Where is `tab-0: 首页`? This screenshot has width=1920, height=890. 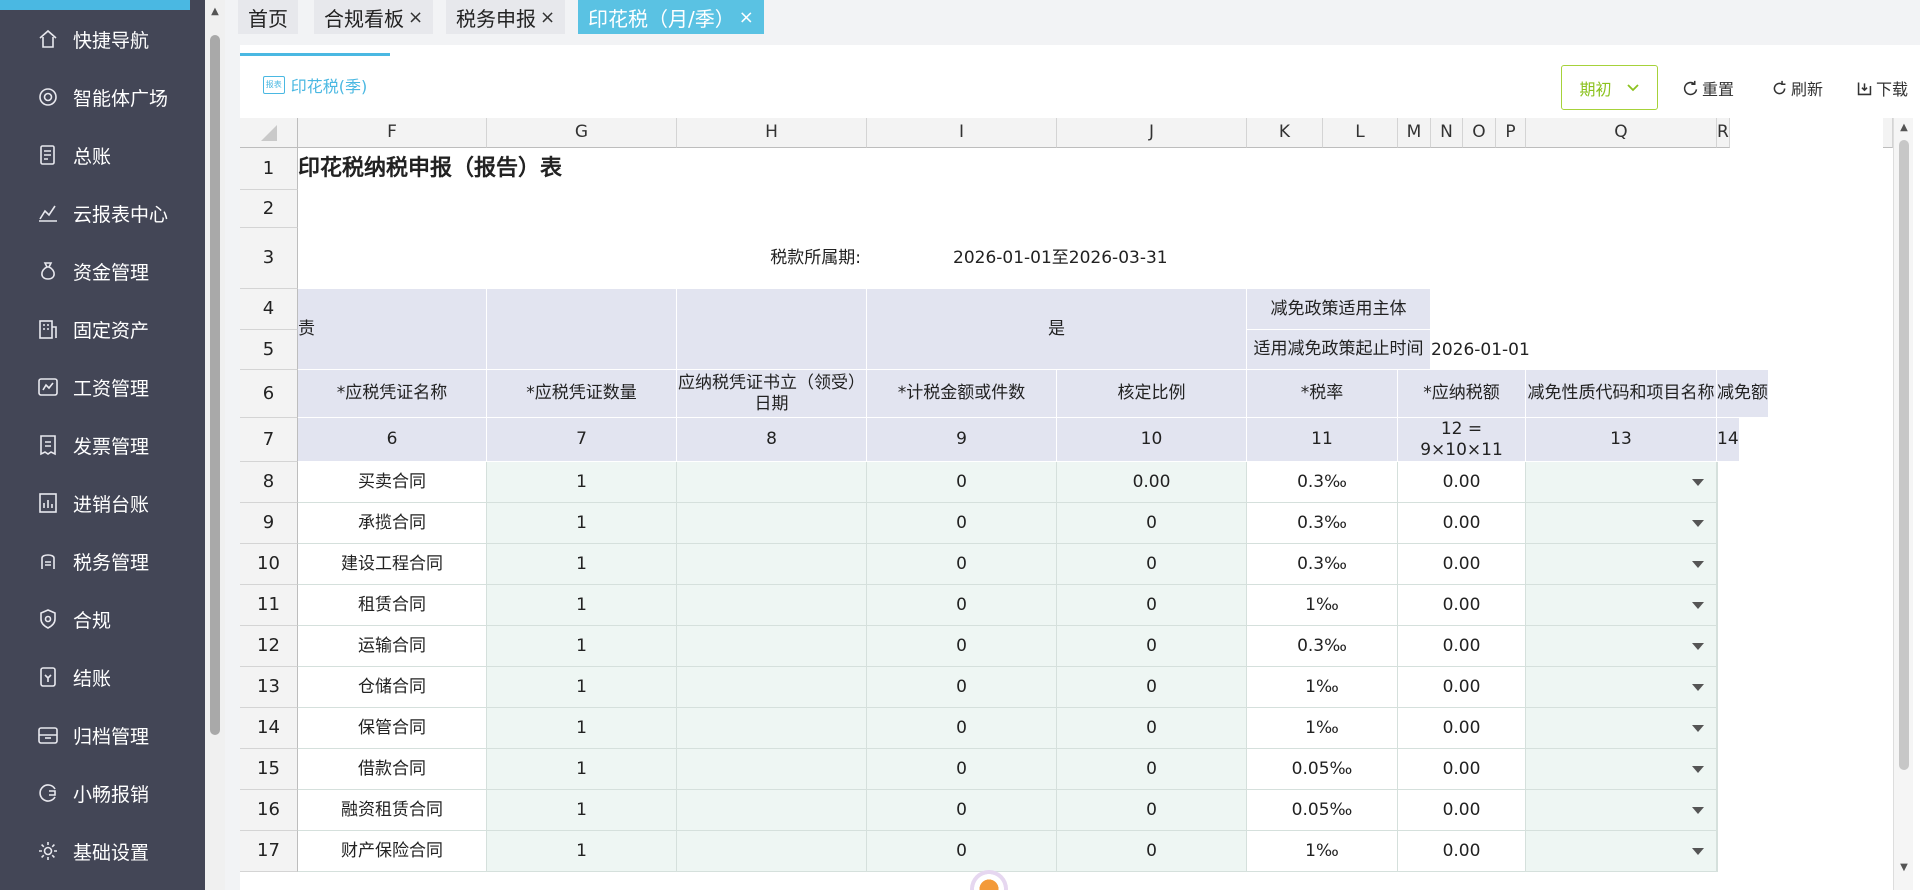
tab-0: 首页 is located at coordinates (268, 17).